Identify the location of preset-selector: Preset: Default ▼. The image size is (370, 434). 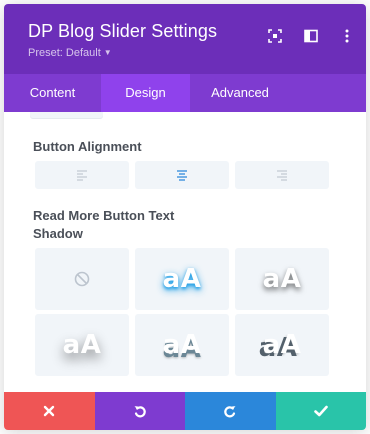
(70, 53).